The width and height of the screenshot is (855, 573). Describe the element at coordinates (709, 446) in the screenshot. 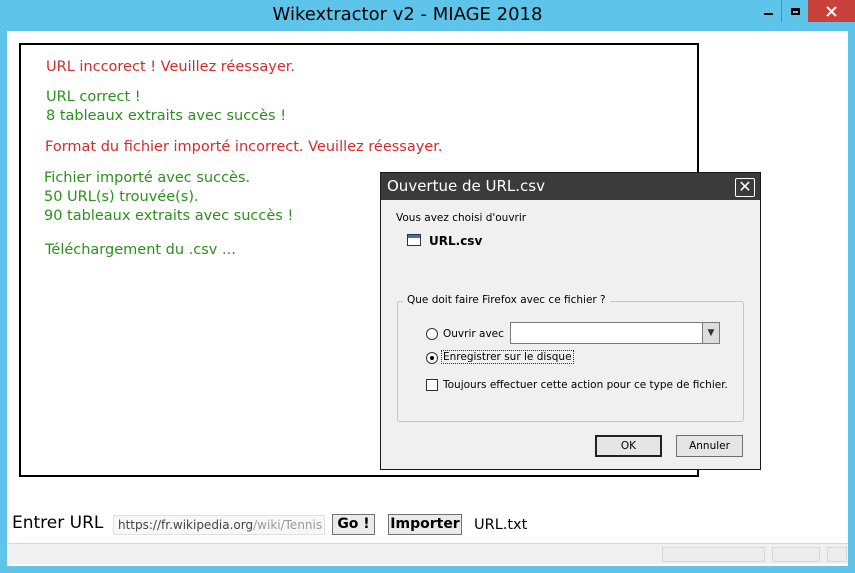

I see `cancel-button: Annuler` at that location.